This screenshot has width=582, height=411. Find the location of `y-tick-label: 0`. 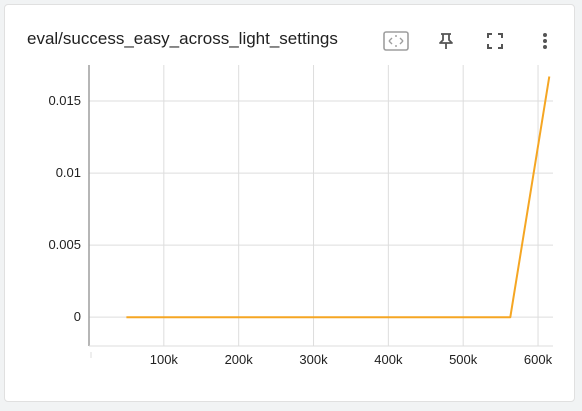

y-tick-label: 0 is located at coordinates (77, 316).